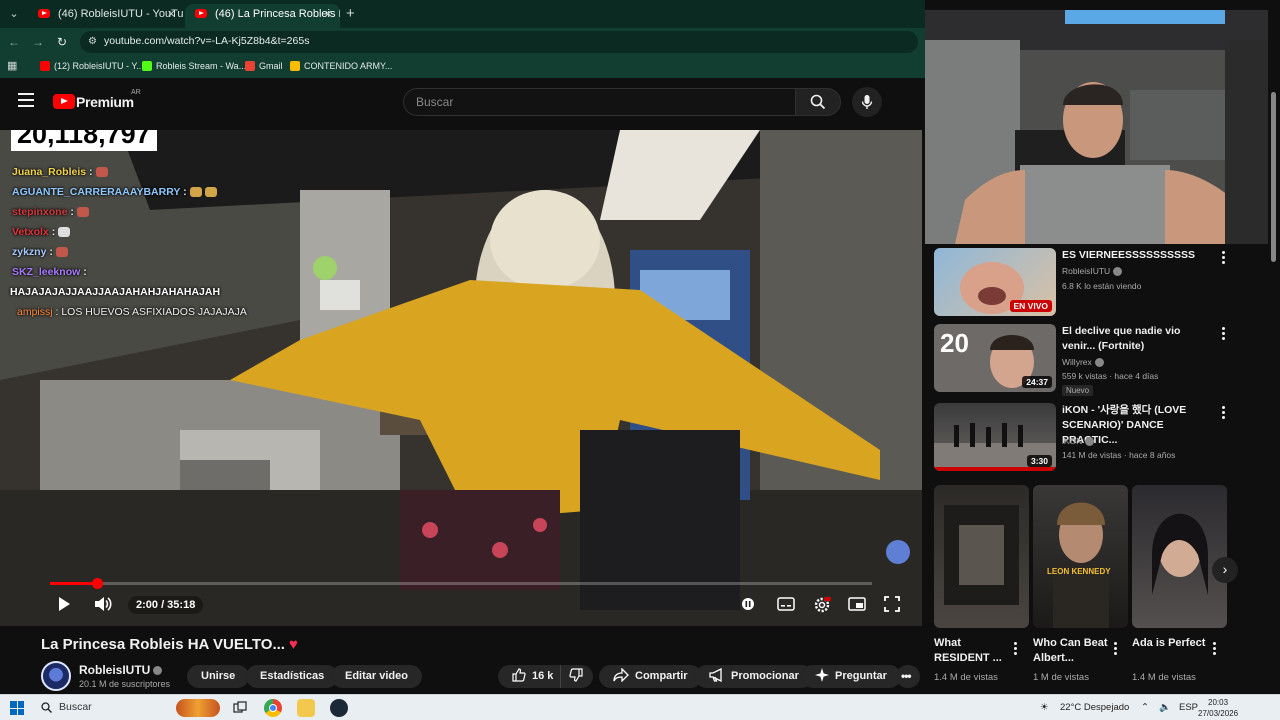 This screenshot has width=1280, height=720. What do you see at coordinates (13, 66) in the screenshot?
I see `apps-grid-icon: ▦` at bounding box center [13, 66].